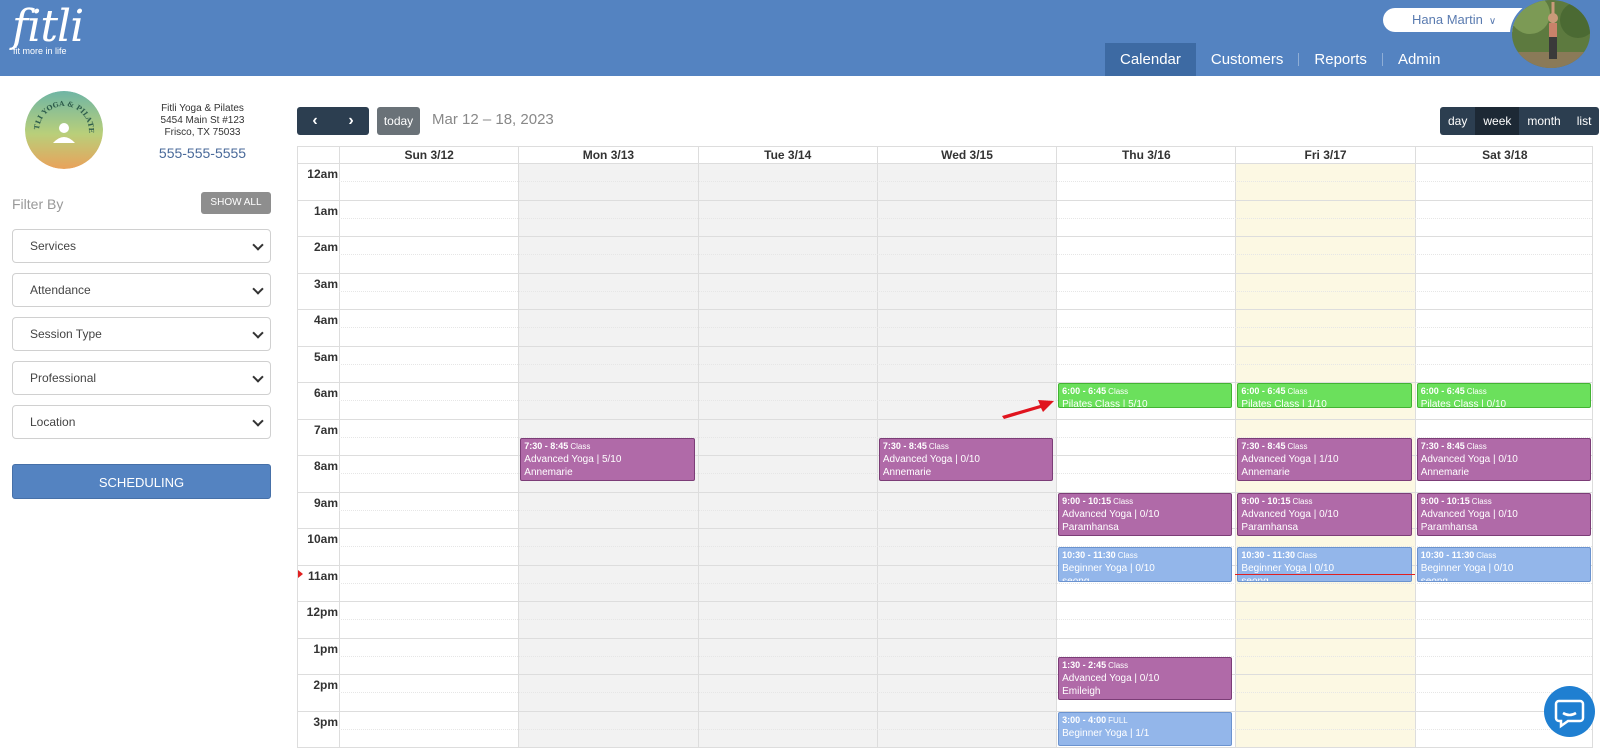 This screenshot has width=1600, height=748. Describe the element at coordinates (1247, 59) in the screenshot. I see `nav-customers: Customers` at that location.